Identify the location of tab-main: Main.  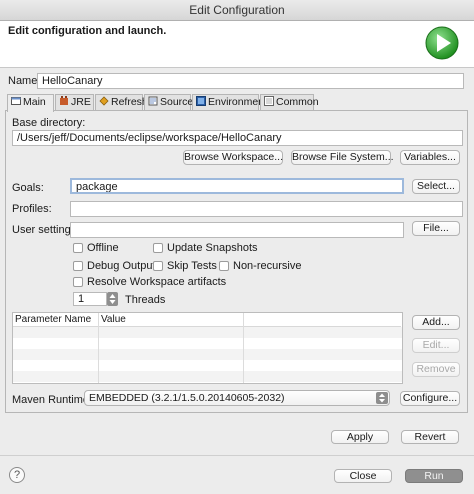
(30, 103).